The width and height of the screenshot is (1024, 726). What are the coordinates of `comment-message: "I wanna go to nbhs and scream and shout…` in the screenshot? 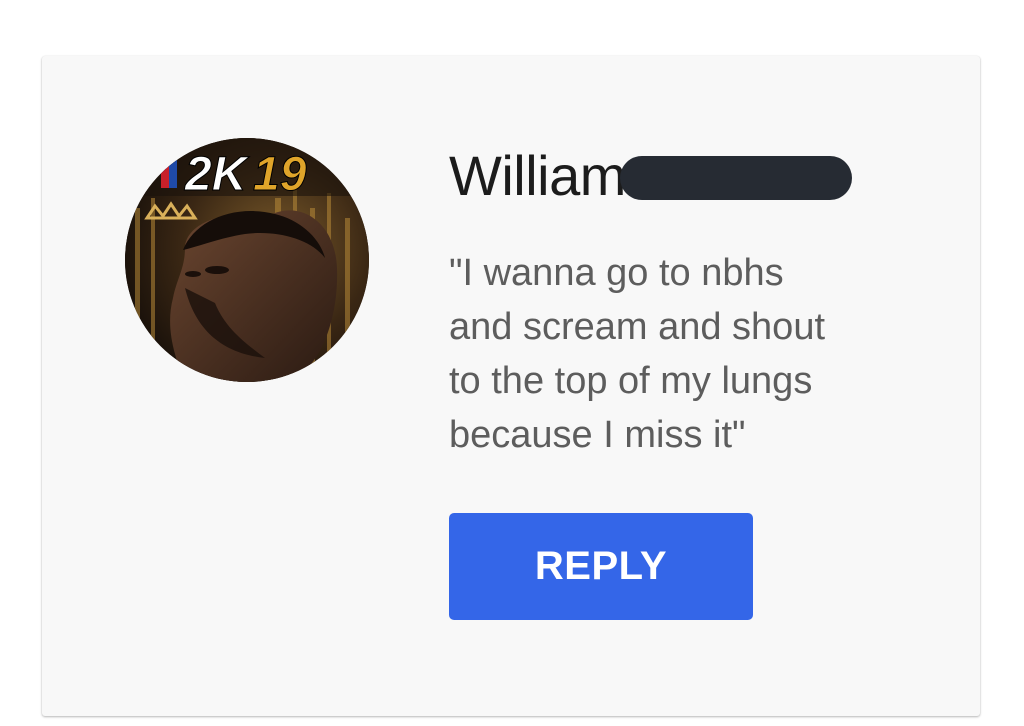 It's located at (637, 354).